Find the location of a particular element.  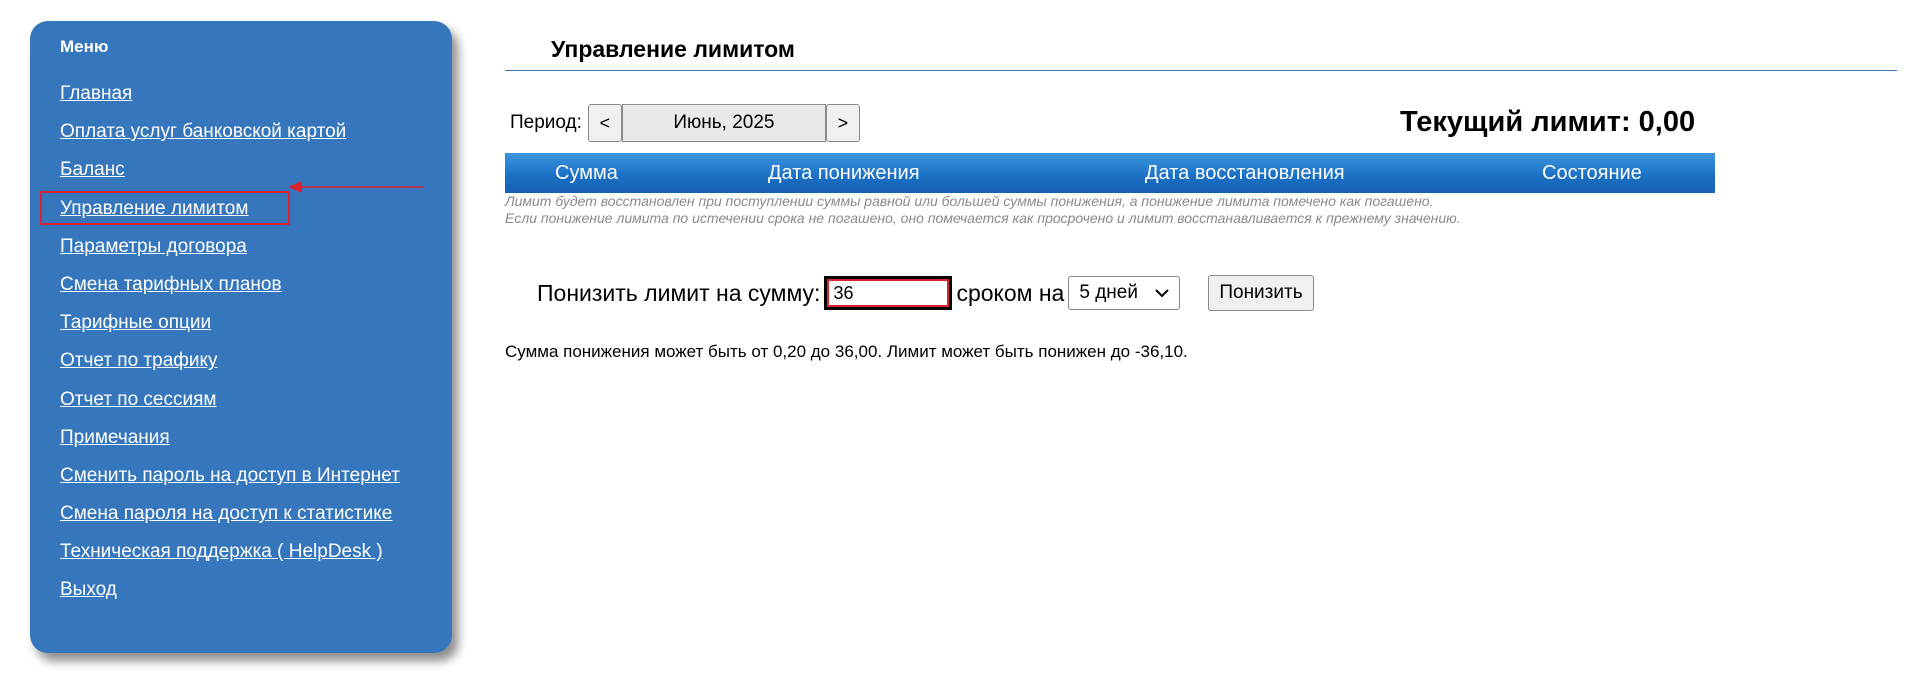

sidebar-link-home: Главная is located at coordinates (96, 93).